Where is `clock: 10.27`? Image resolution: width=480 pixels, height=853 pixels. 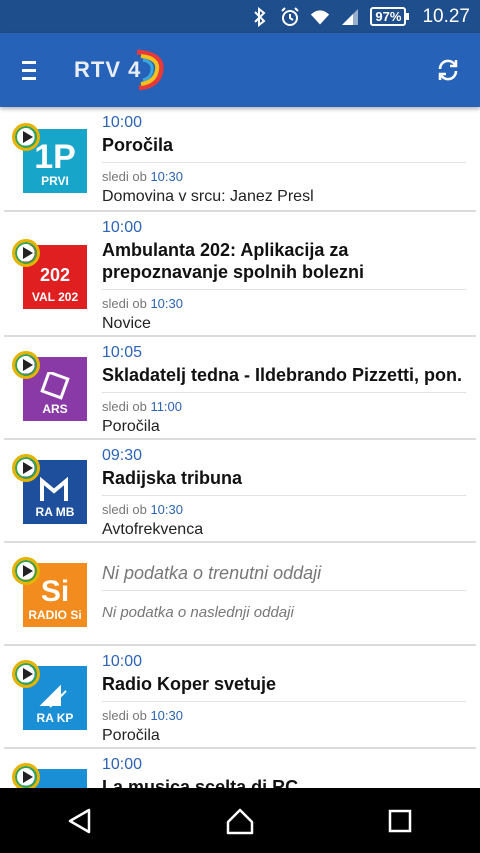 clock: 10.27 is located at coordinates (446, 16).